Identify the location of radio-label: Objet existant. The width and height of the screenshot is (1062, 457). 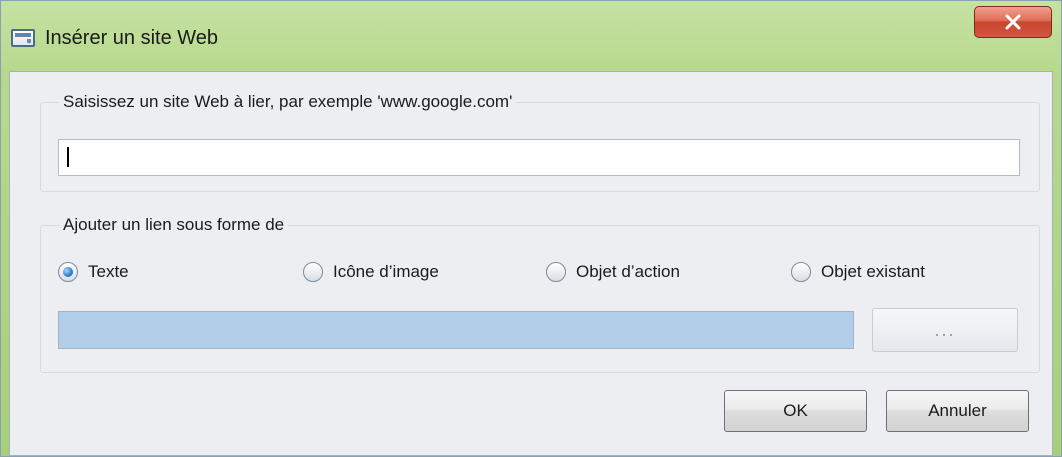
(873, 271).